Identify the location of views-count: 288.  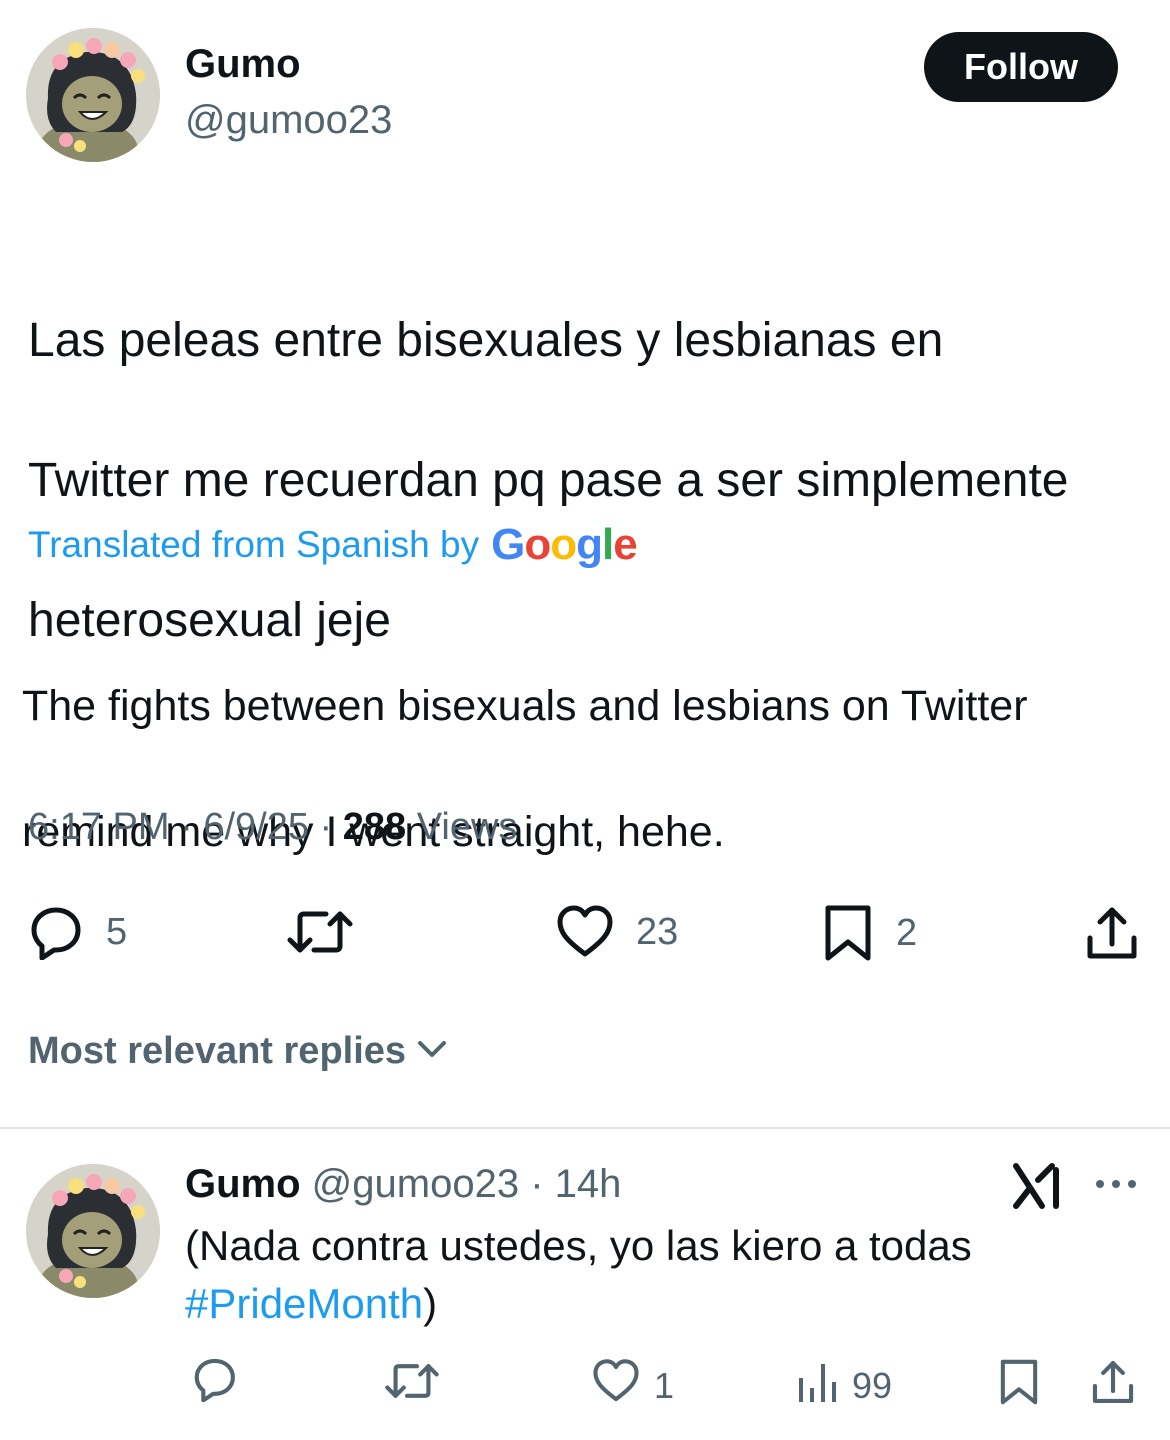
(374, 827).